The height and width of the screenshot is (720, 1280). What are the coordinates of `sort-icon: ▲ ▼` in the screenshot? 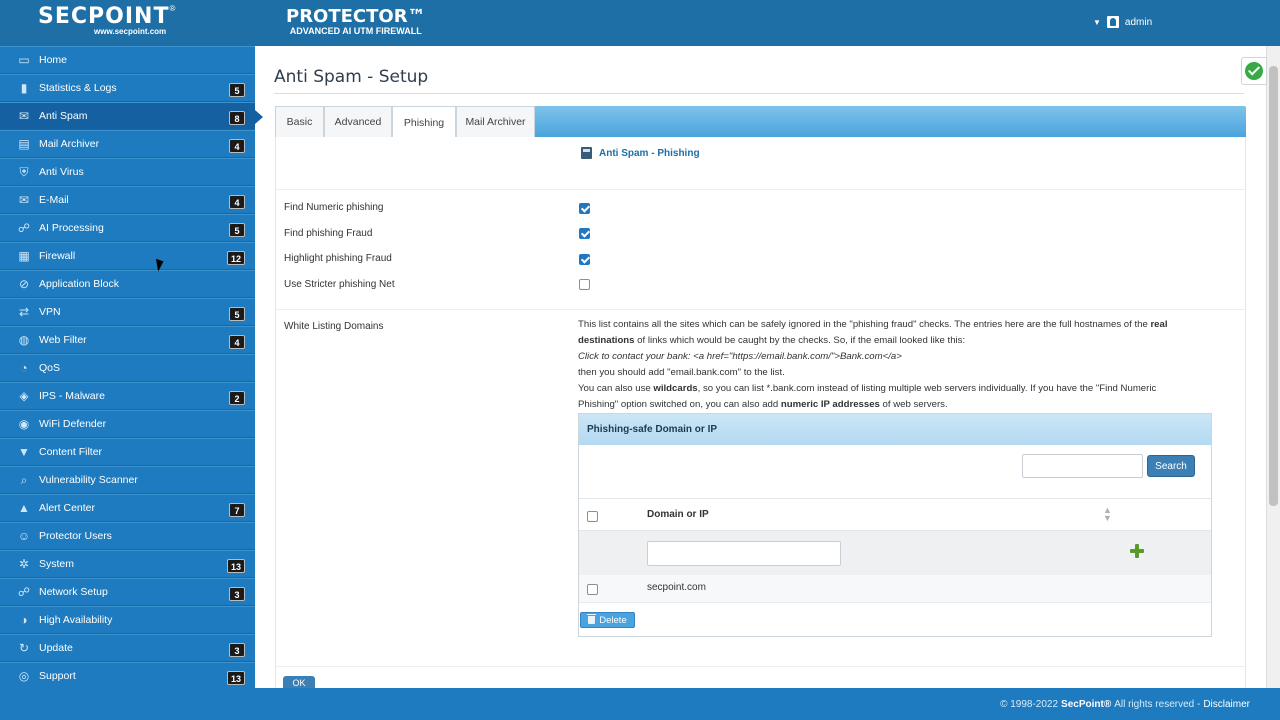 It's located at (1107, 514).